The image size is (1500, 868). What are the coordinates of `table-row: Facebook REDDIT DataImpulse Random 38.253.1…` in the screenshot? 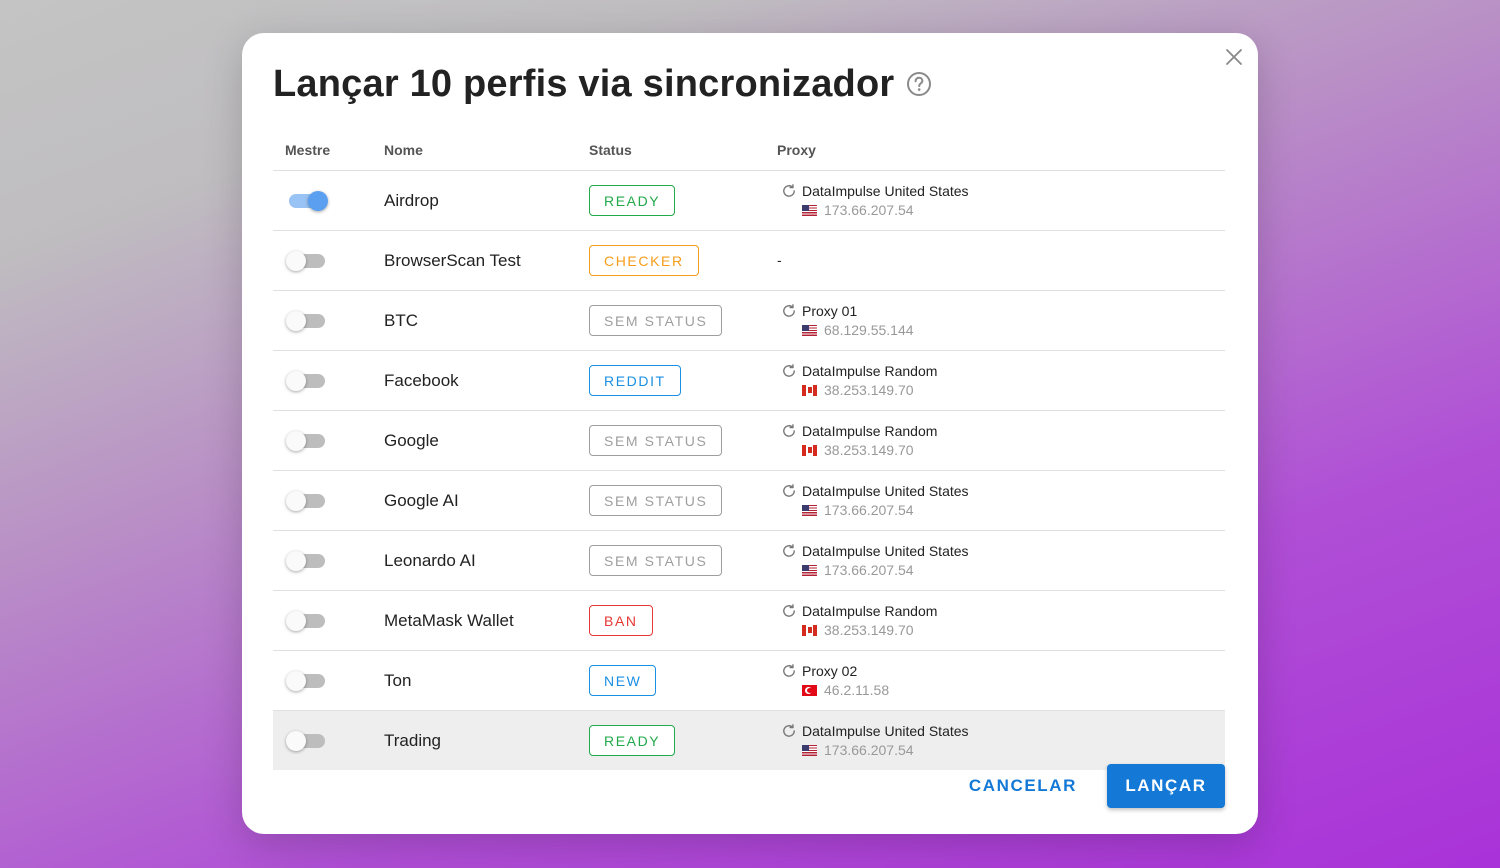 It's located at (749, 381).